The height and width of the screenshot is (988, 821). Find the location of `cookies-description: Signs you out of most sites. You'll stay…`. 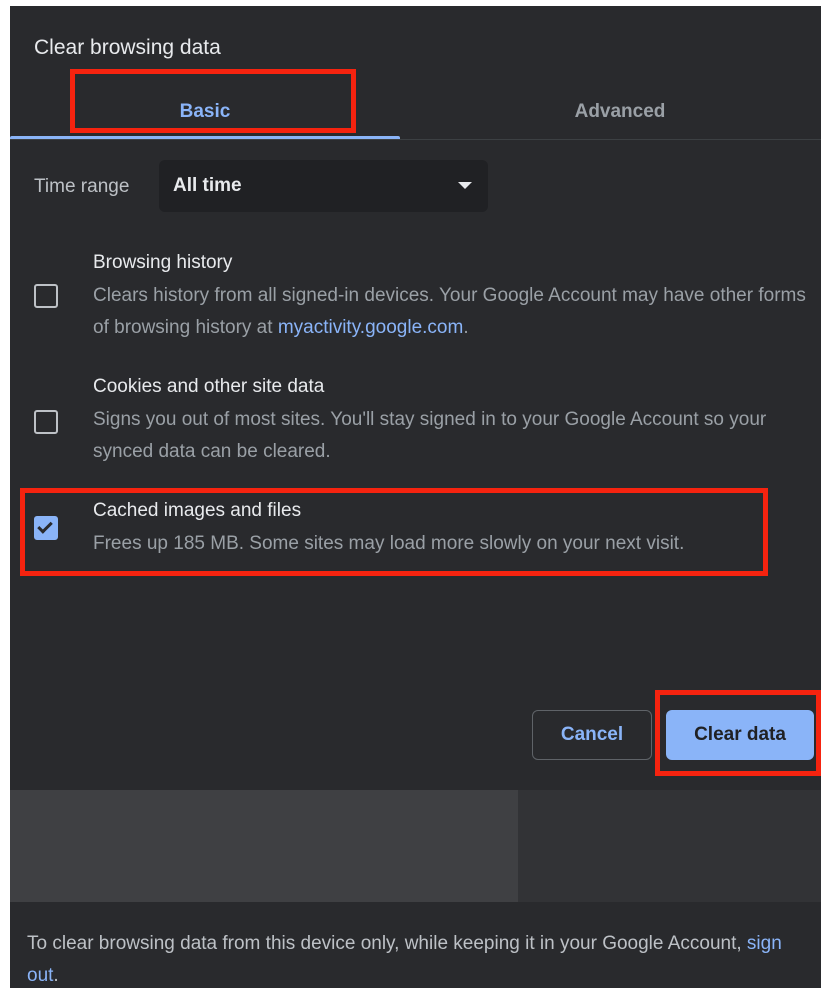

cookies-description: Signs you out of most sites. You'll stay… is located at coordinates (430, 435).